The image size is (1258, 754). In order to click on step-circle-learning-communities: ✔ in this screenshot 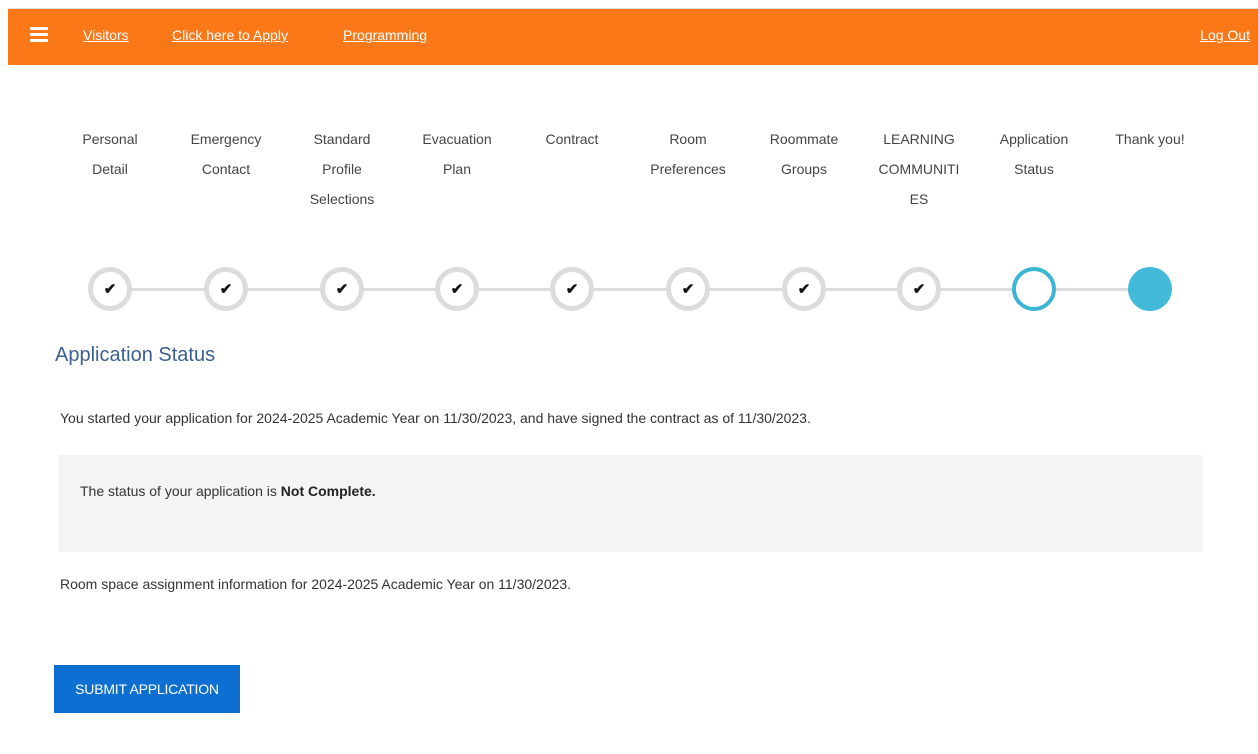, I will do `click(919, 289)`.